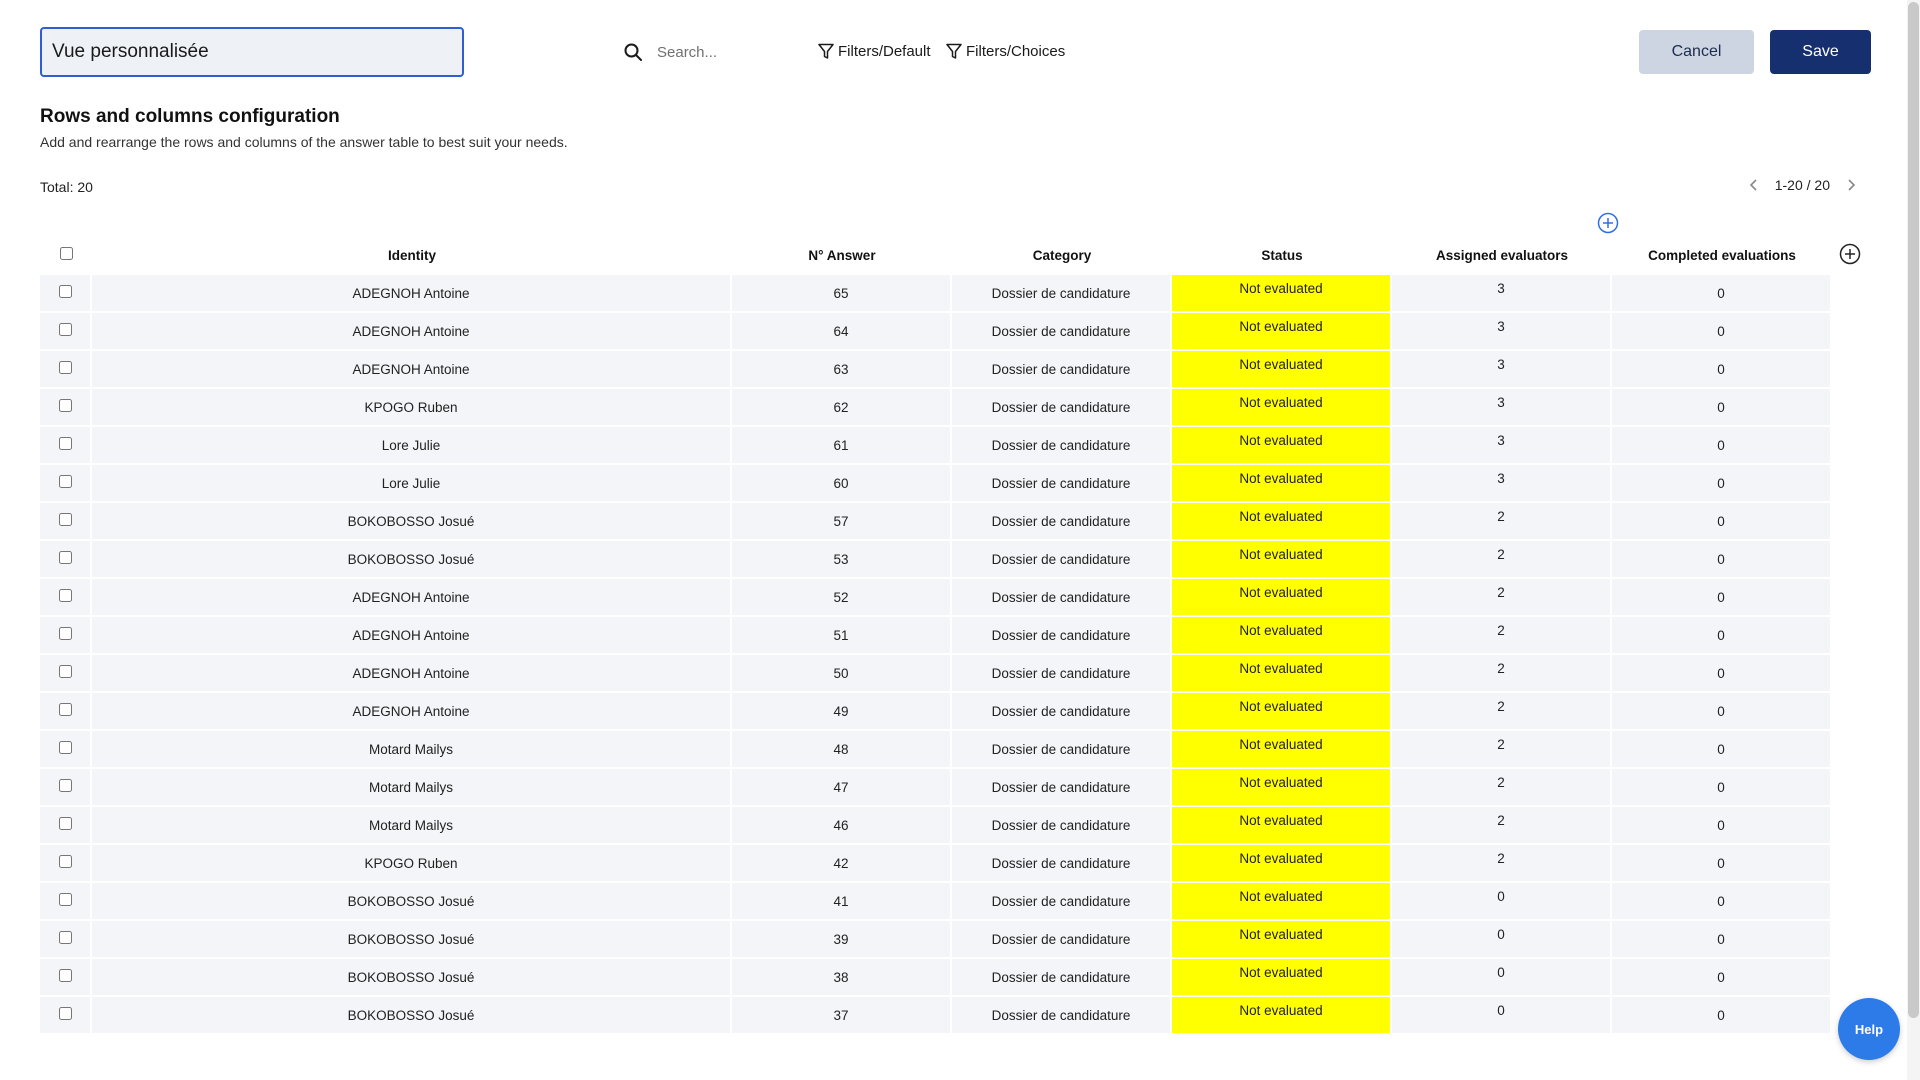 The height and width of the screenshot is (1080, 1920). Describe the element at coordinates (1502, 255) in the screenshot. I see `column-header: Assigned evaluators` at that location.